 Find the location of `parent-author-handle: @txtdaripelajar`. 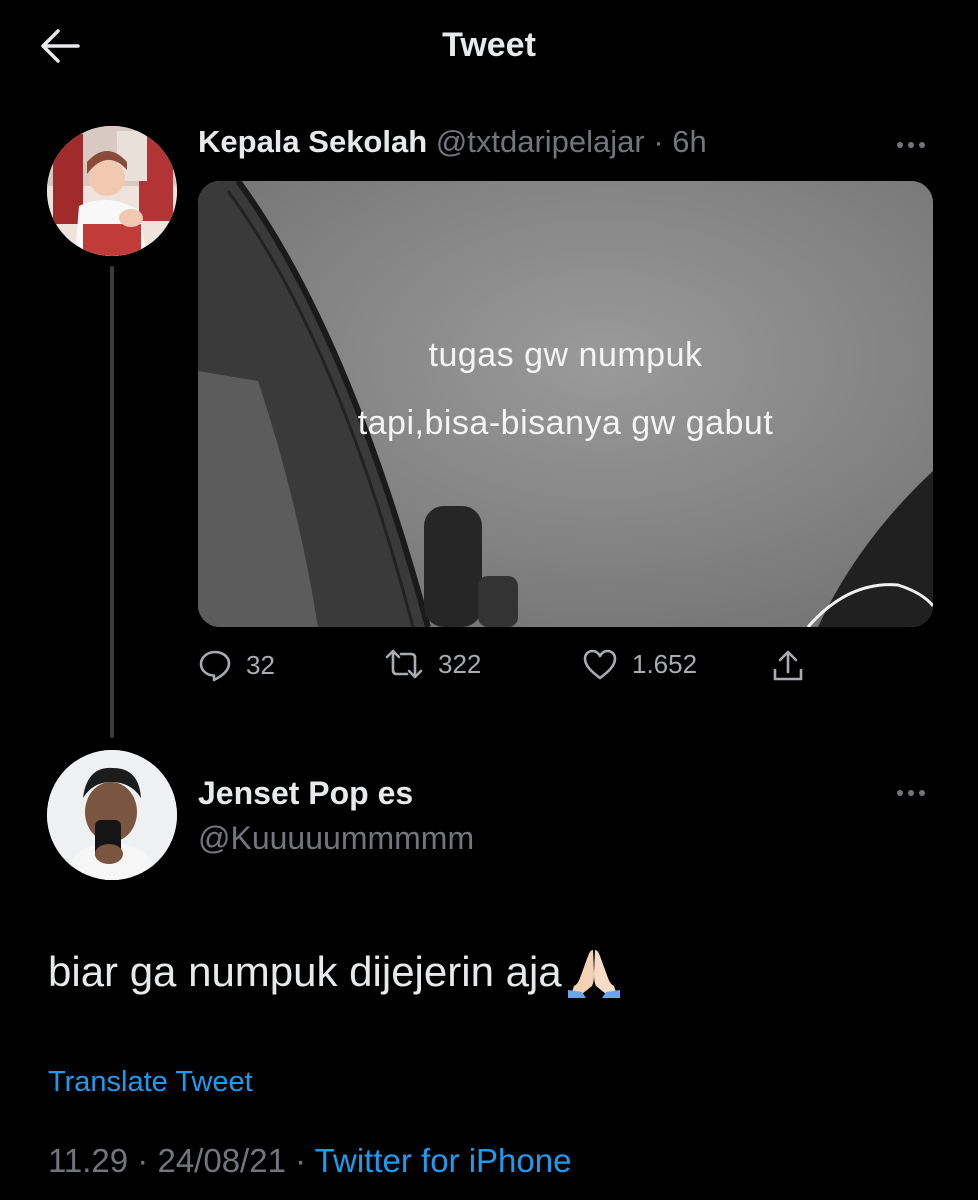

parent-author-handle: @txtdaripelajar is located at coordinates (540, 141).